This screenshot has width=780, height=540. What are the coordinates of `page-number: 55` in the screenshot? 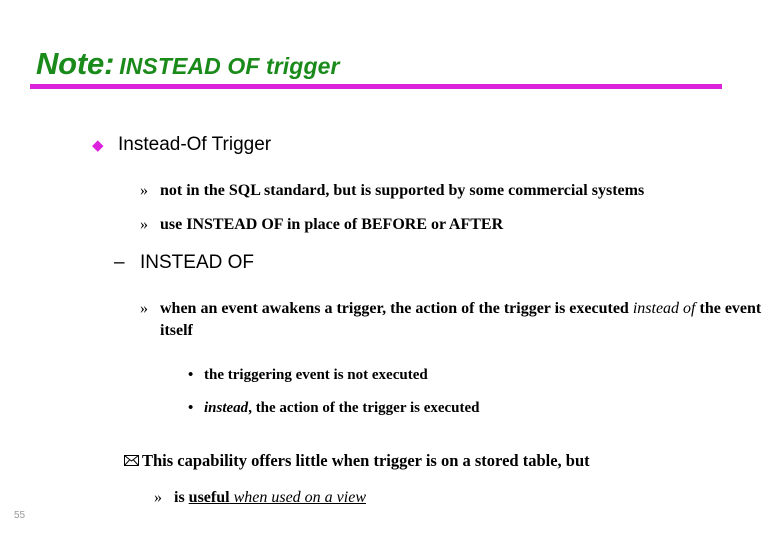 It's located at (20, 515).